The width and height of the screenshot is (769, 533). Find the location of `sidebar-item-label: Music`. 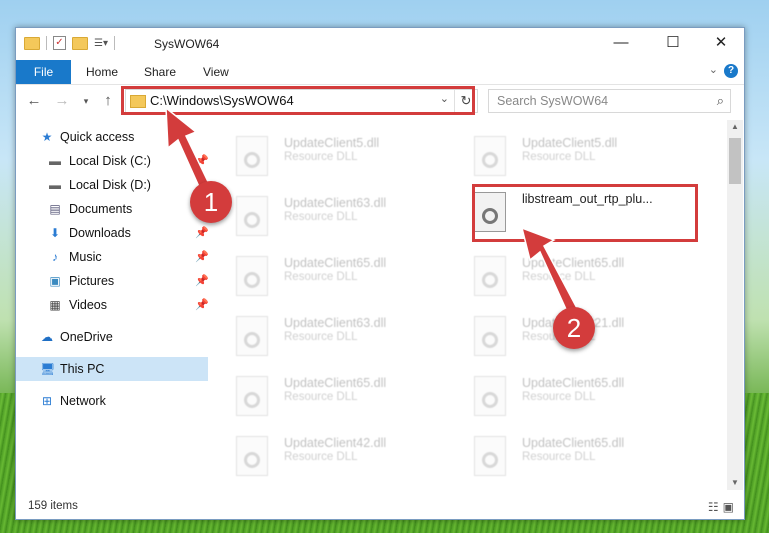

sidebar-item-label: Music is located at coordinates (85, 257).